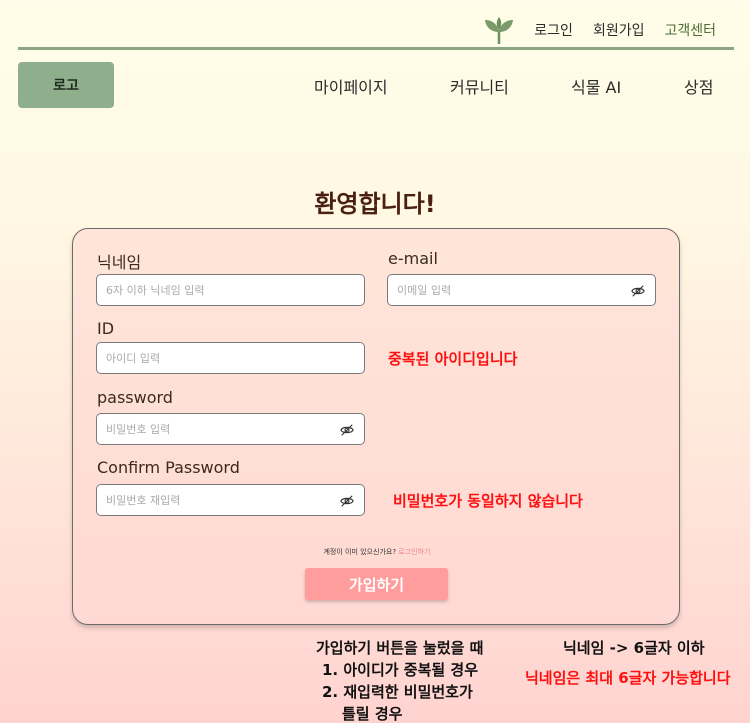 This screenshot has width=750, height=723. What do you see at coordinates (375, 204) in the screenshot?
I see `page-title: 환영합니다!` at bounding box center [375, 204].